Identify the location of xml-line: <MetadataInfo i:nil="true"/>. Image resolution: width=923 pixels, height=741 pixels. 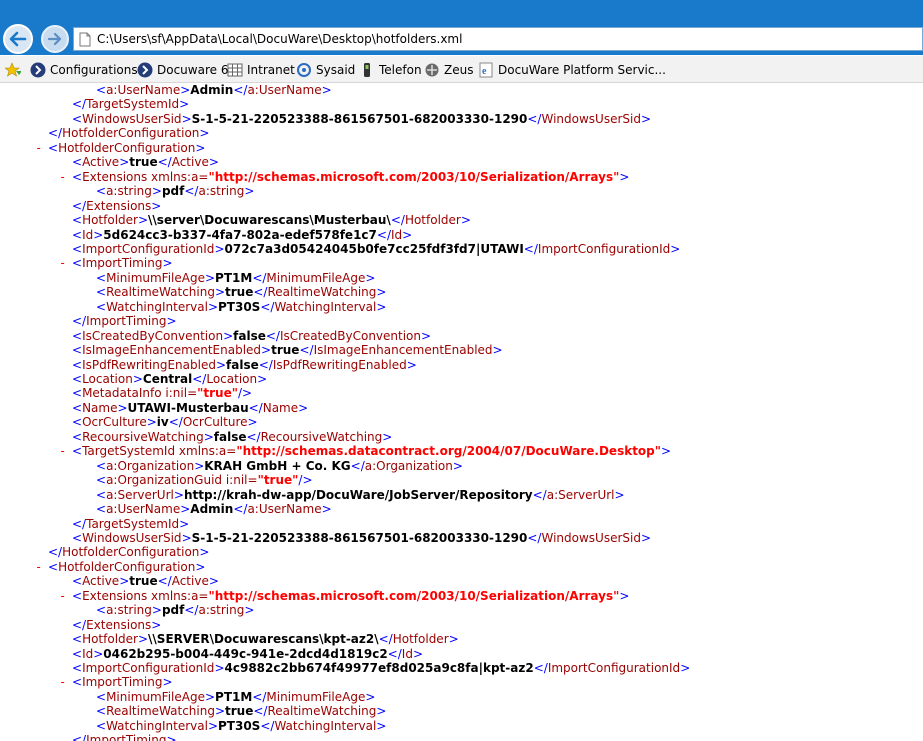
(162, 393).